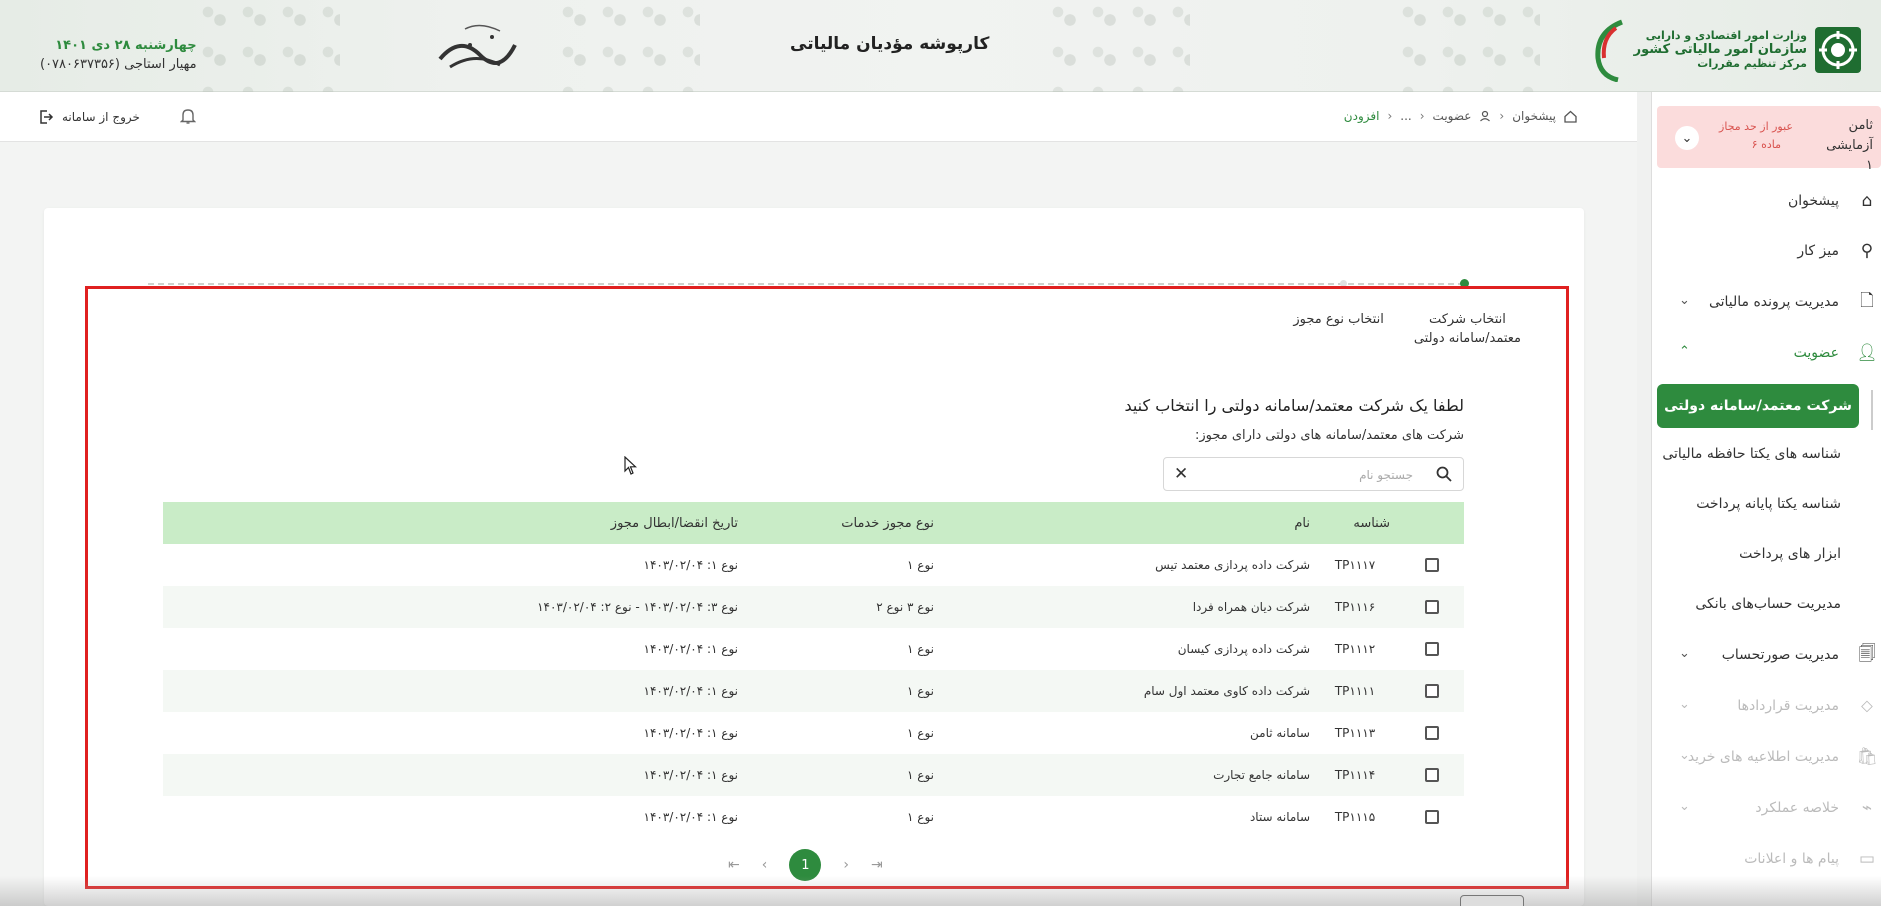 Image resolution: width=1881 pixels, height=906 pixels. Describe the element at coordinates (1867, 808) in the screenshot. I see `summary-icon: ⌁` at that location.